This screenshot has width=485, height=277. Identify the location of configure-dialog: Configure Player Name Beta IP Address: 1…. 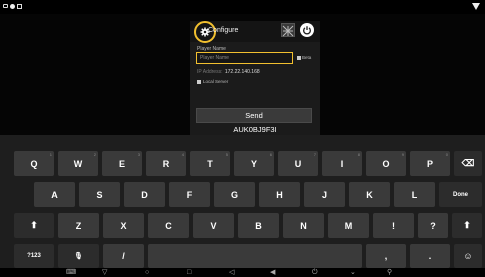
(255, 78).